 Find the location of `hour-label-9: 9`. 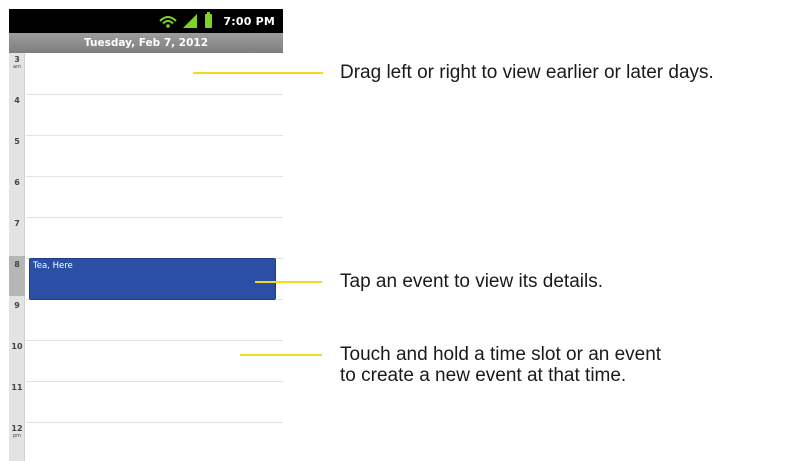

hour-label-9: 9 is located at coordinates (17, 305).